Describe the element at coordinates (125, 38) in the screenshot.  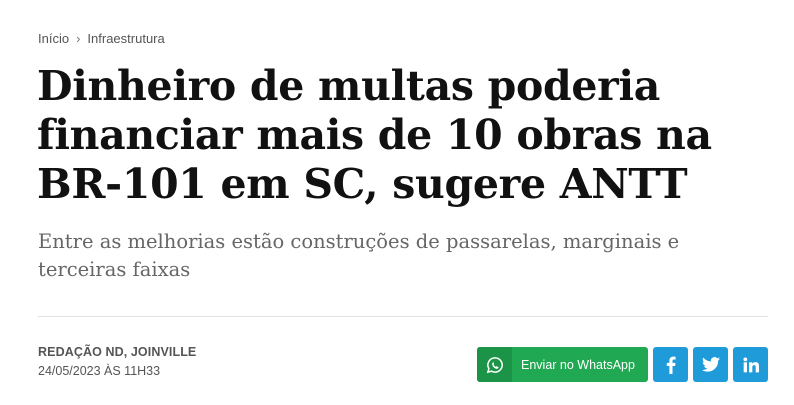
I see `breadcrumb-section-link: Infraestrutura` at that location.